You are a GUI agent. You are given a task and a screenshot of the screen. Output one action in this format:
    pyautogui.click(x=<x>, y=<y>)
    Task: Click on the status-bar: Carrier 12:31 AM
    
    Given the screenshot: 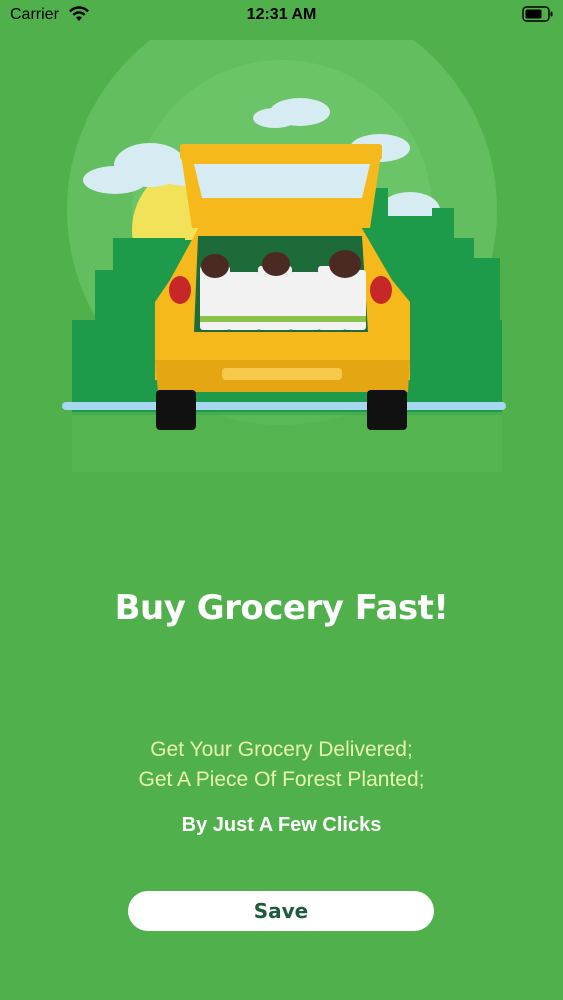 What is the action you would take?
    pyautogui.click(x=281, y=15)
    